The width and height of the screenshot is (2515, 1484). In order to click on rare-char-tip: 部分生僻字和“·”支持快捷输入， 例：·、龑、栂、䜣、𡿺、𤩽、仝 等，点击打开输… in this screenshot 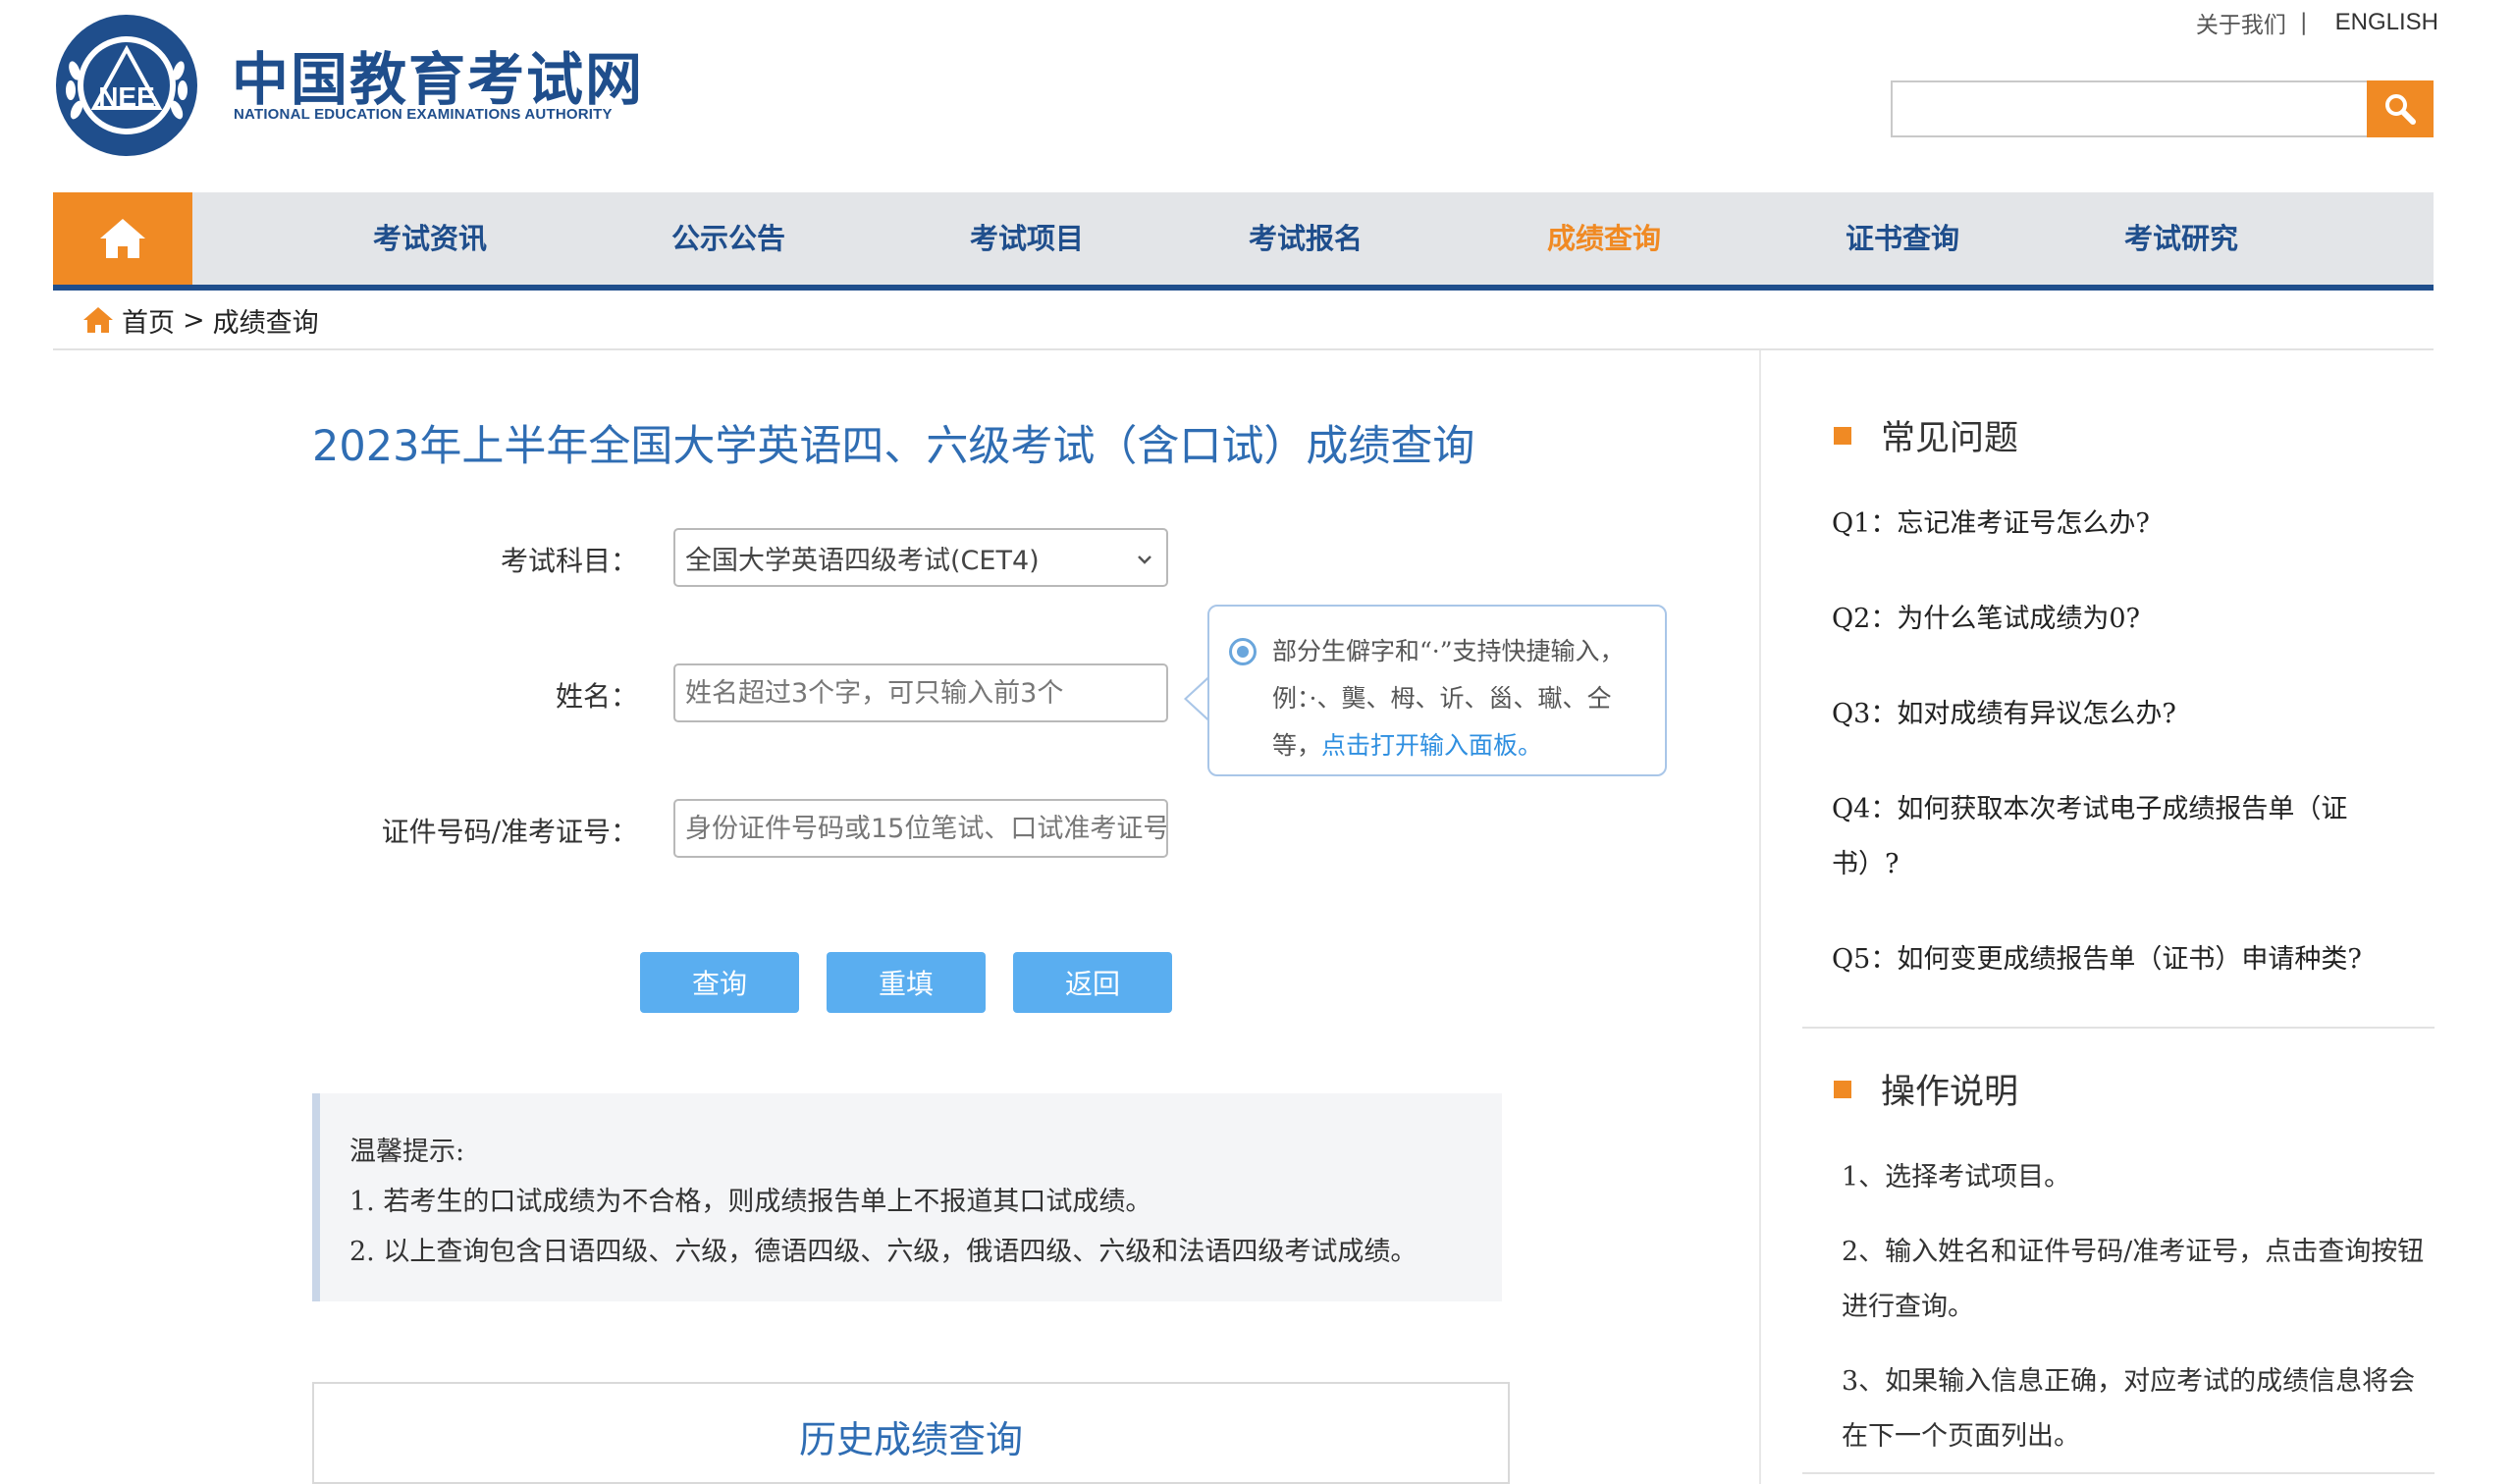, I will do `click(1437, 690)`.